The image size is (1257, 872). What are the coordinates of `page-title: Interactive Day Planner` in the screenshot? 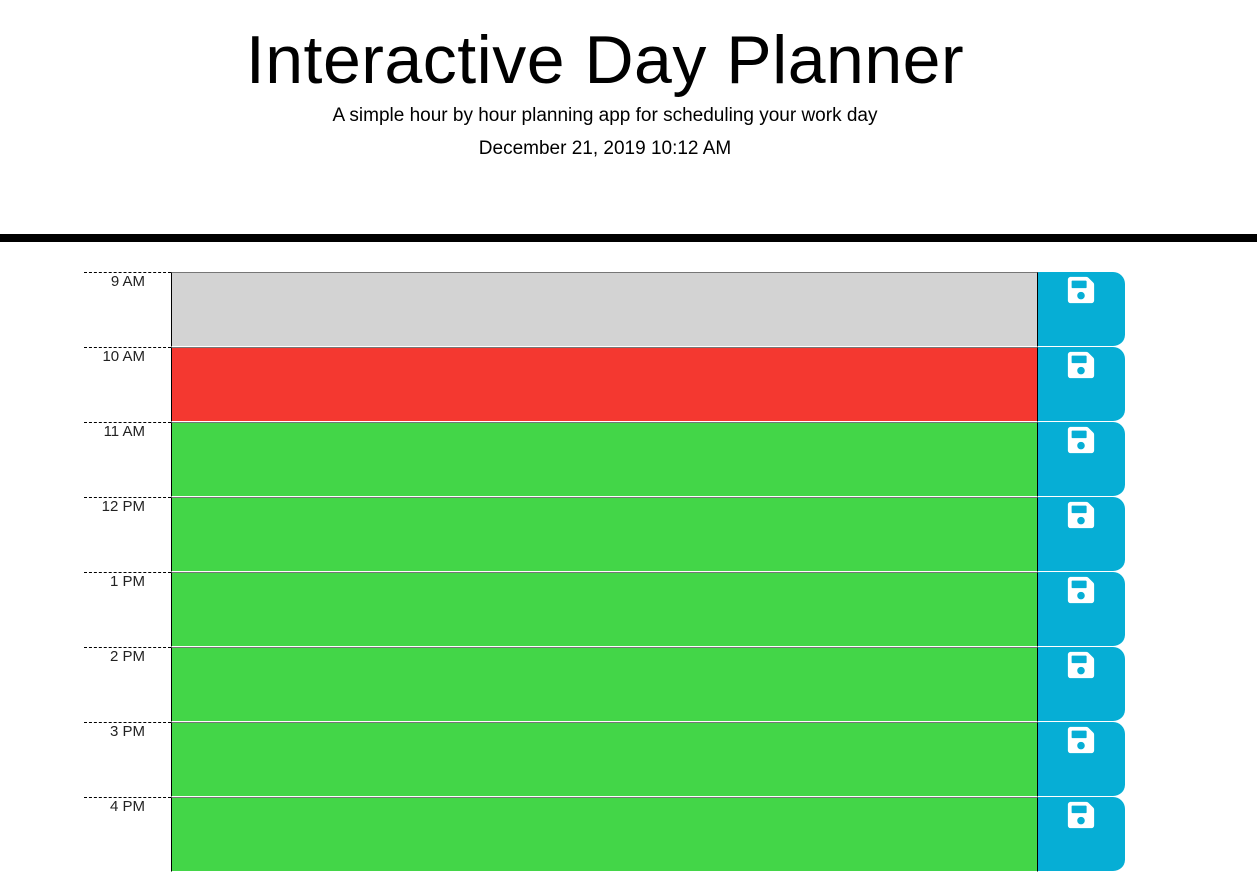 It's located at (605, 60).